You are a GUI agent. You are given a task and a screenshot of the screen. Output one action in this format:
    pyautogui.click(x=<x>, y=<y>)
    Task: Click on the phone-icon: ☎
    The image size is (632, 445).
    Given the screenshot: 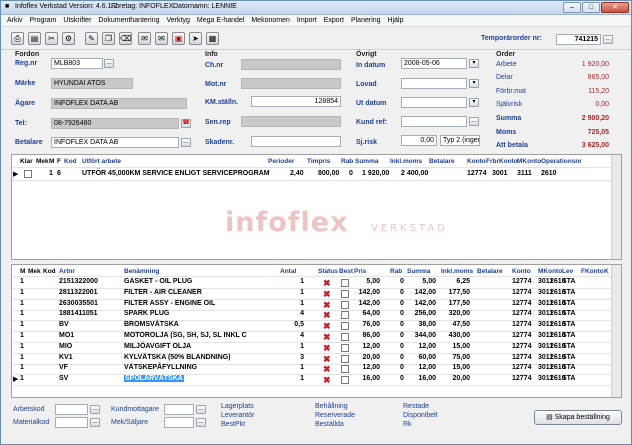 What is the action you would take?
    pyautogui.click(x=186, y=123)
    